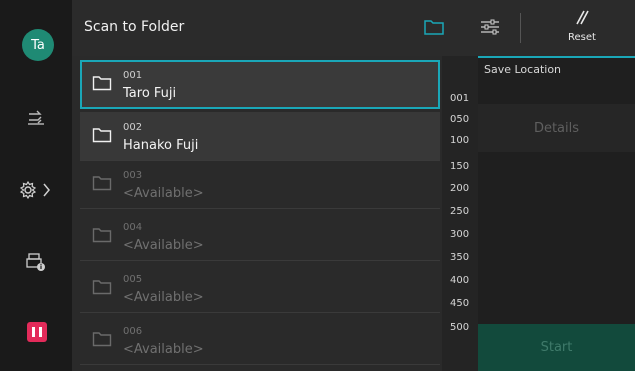 This screenshot has width=635, height=371. What do you see at coordinates (459, 166) in the screenshot?
I see `index-item: 150` at bounding box center [459, 166].